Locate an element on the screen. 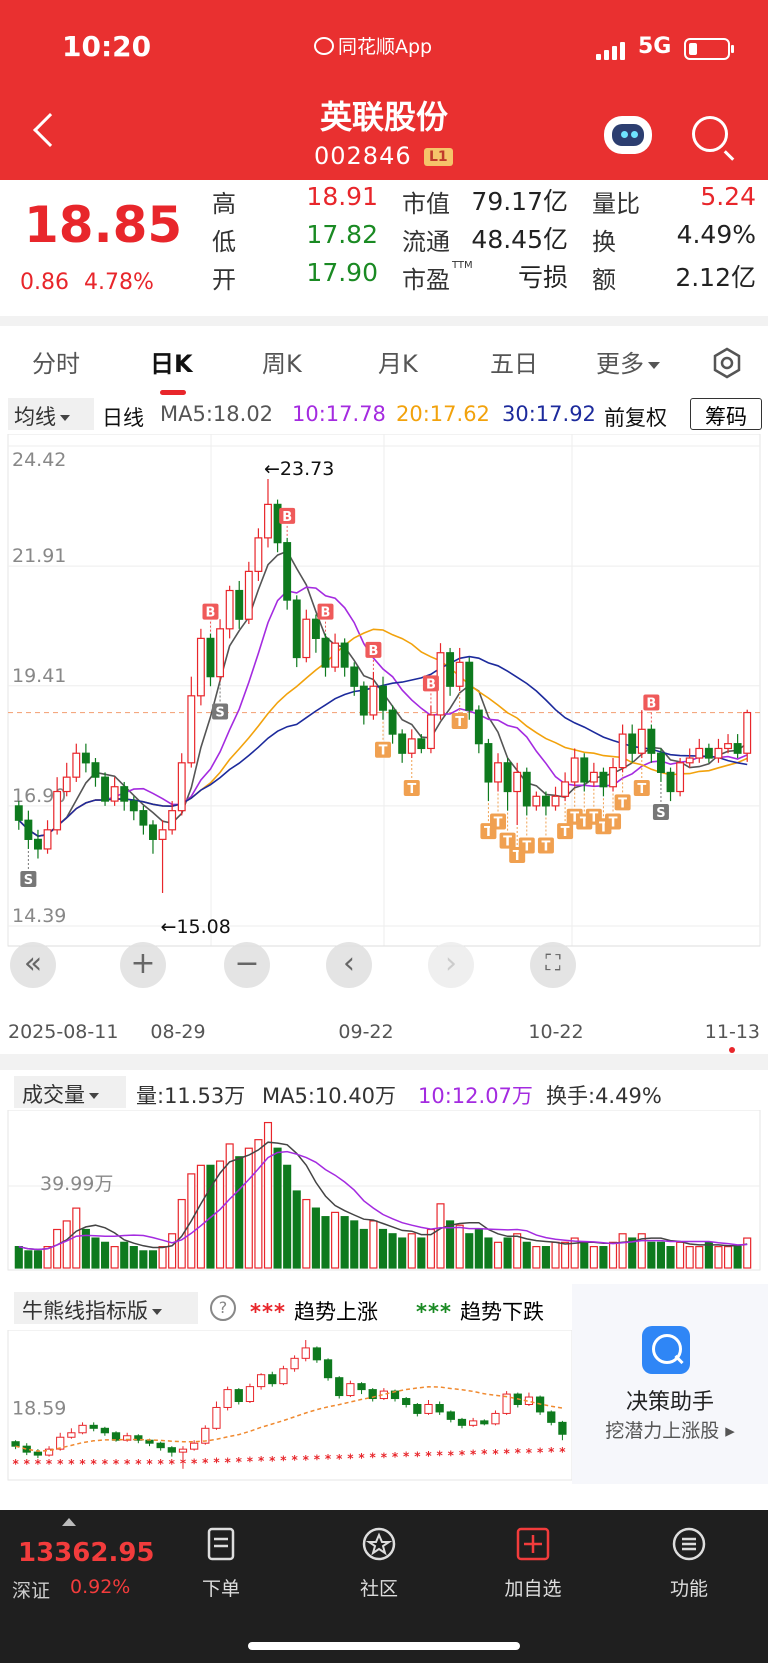 The height and width of the screenshot is (1663, 768). chevron-right-icon: ▸ is located at coordinates (730, 1431).